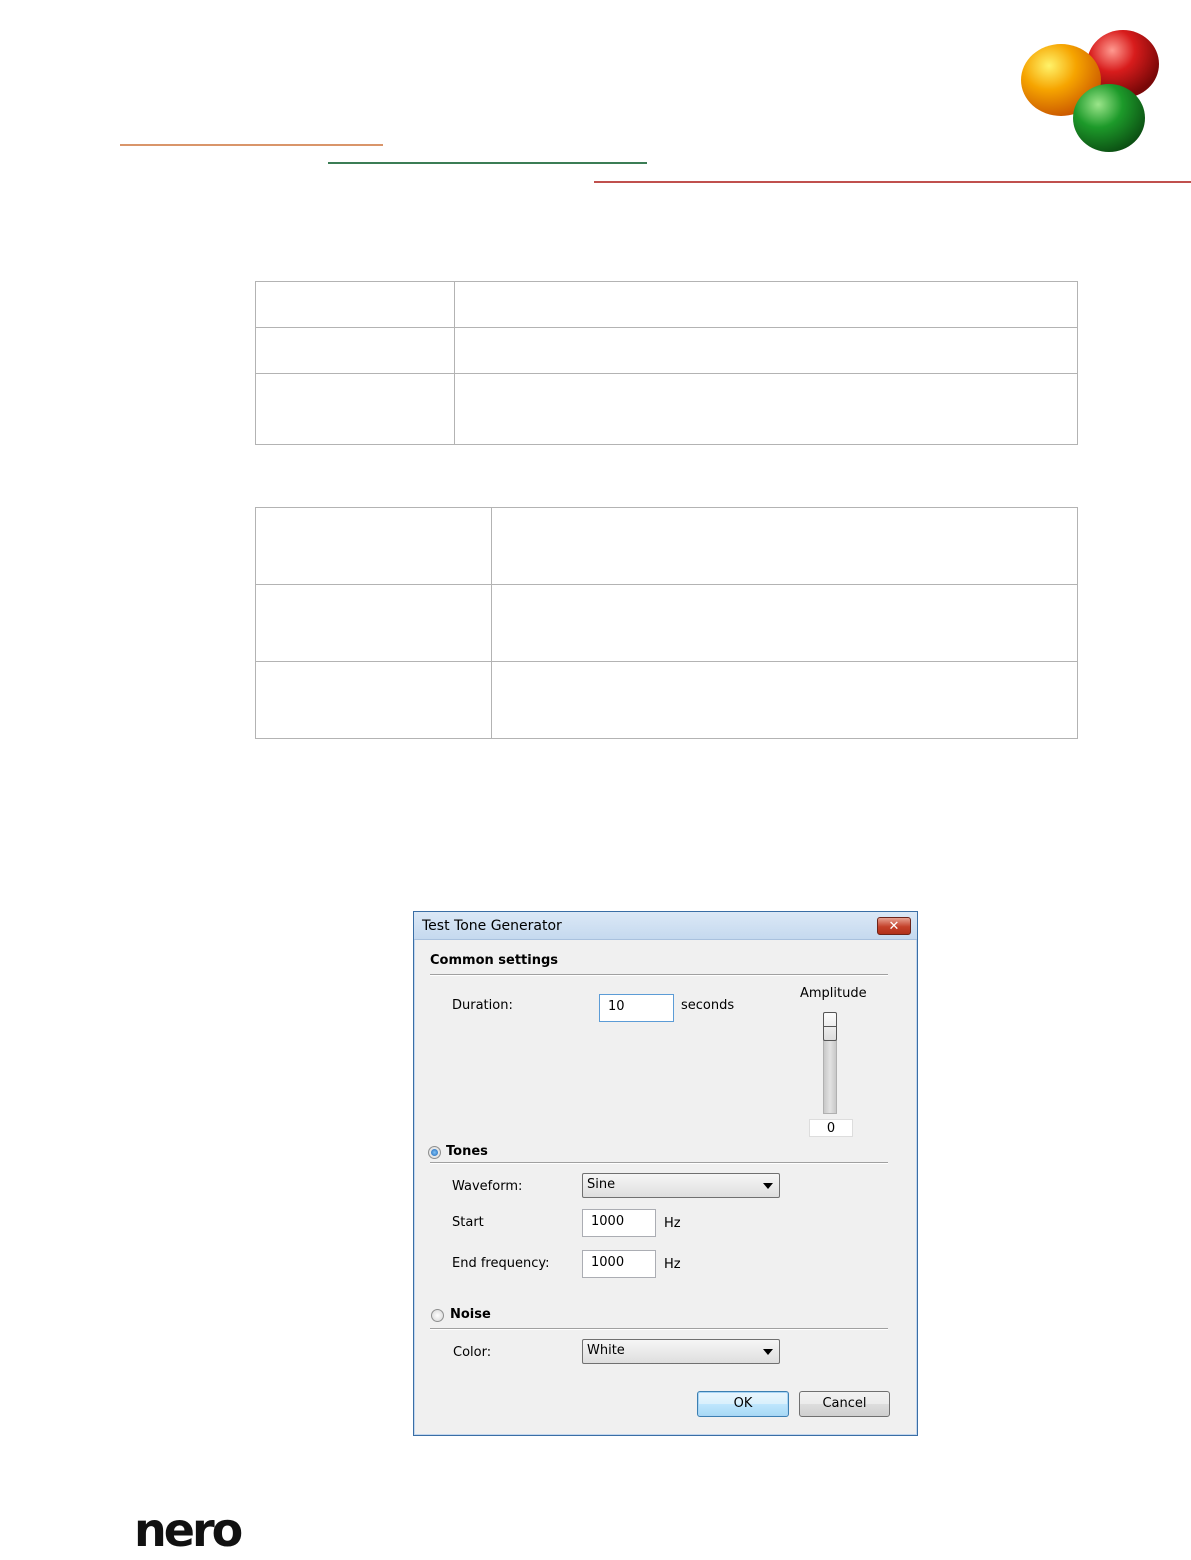 The height and width of the screenshot is (1560, 1191). What do you see at coordinates (492, 926) in the screenshot?
I see `dialog-title: Test Tone Generator` at bounding box center [492, 926].